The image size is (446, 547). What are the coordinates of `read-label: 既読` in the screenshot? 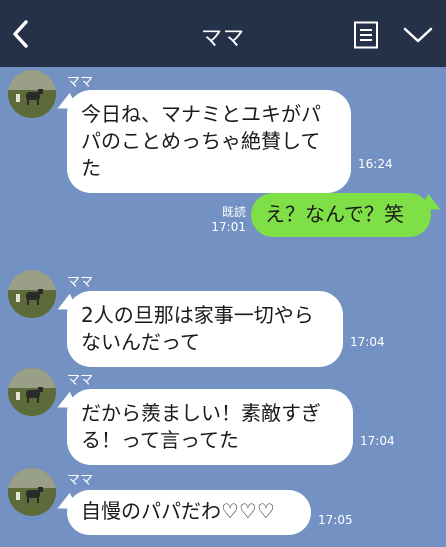 It's located at (233, 212).